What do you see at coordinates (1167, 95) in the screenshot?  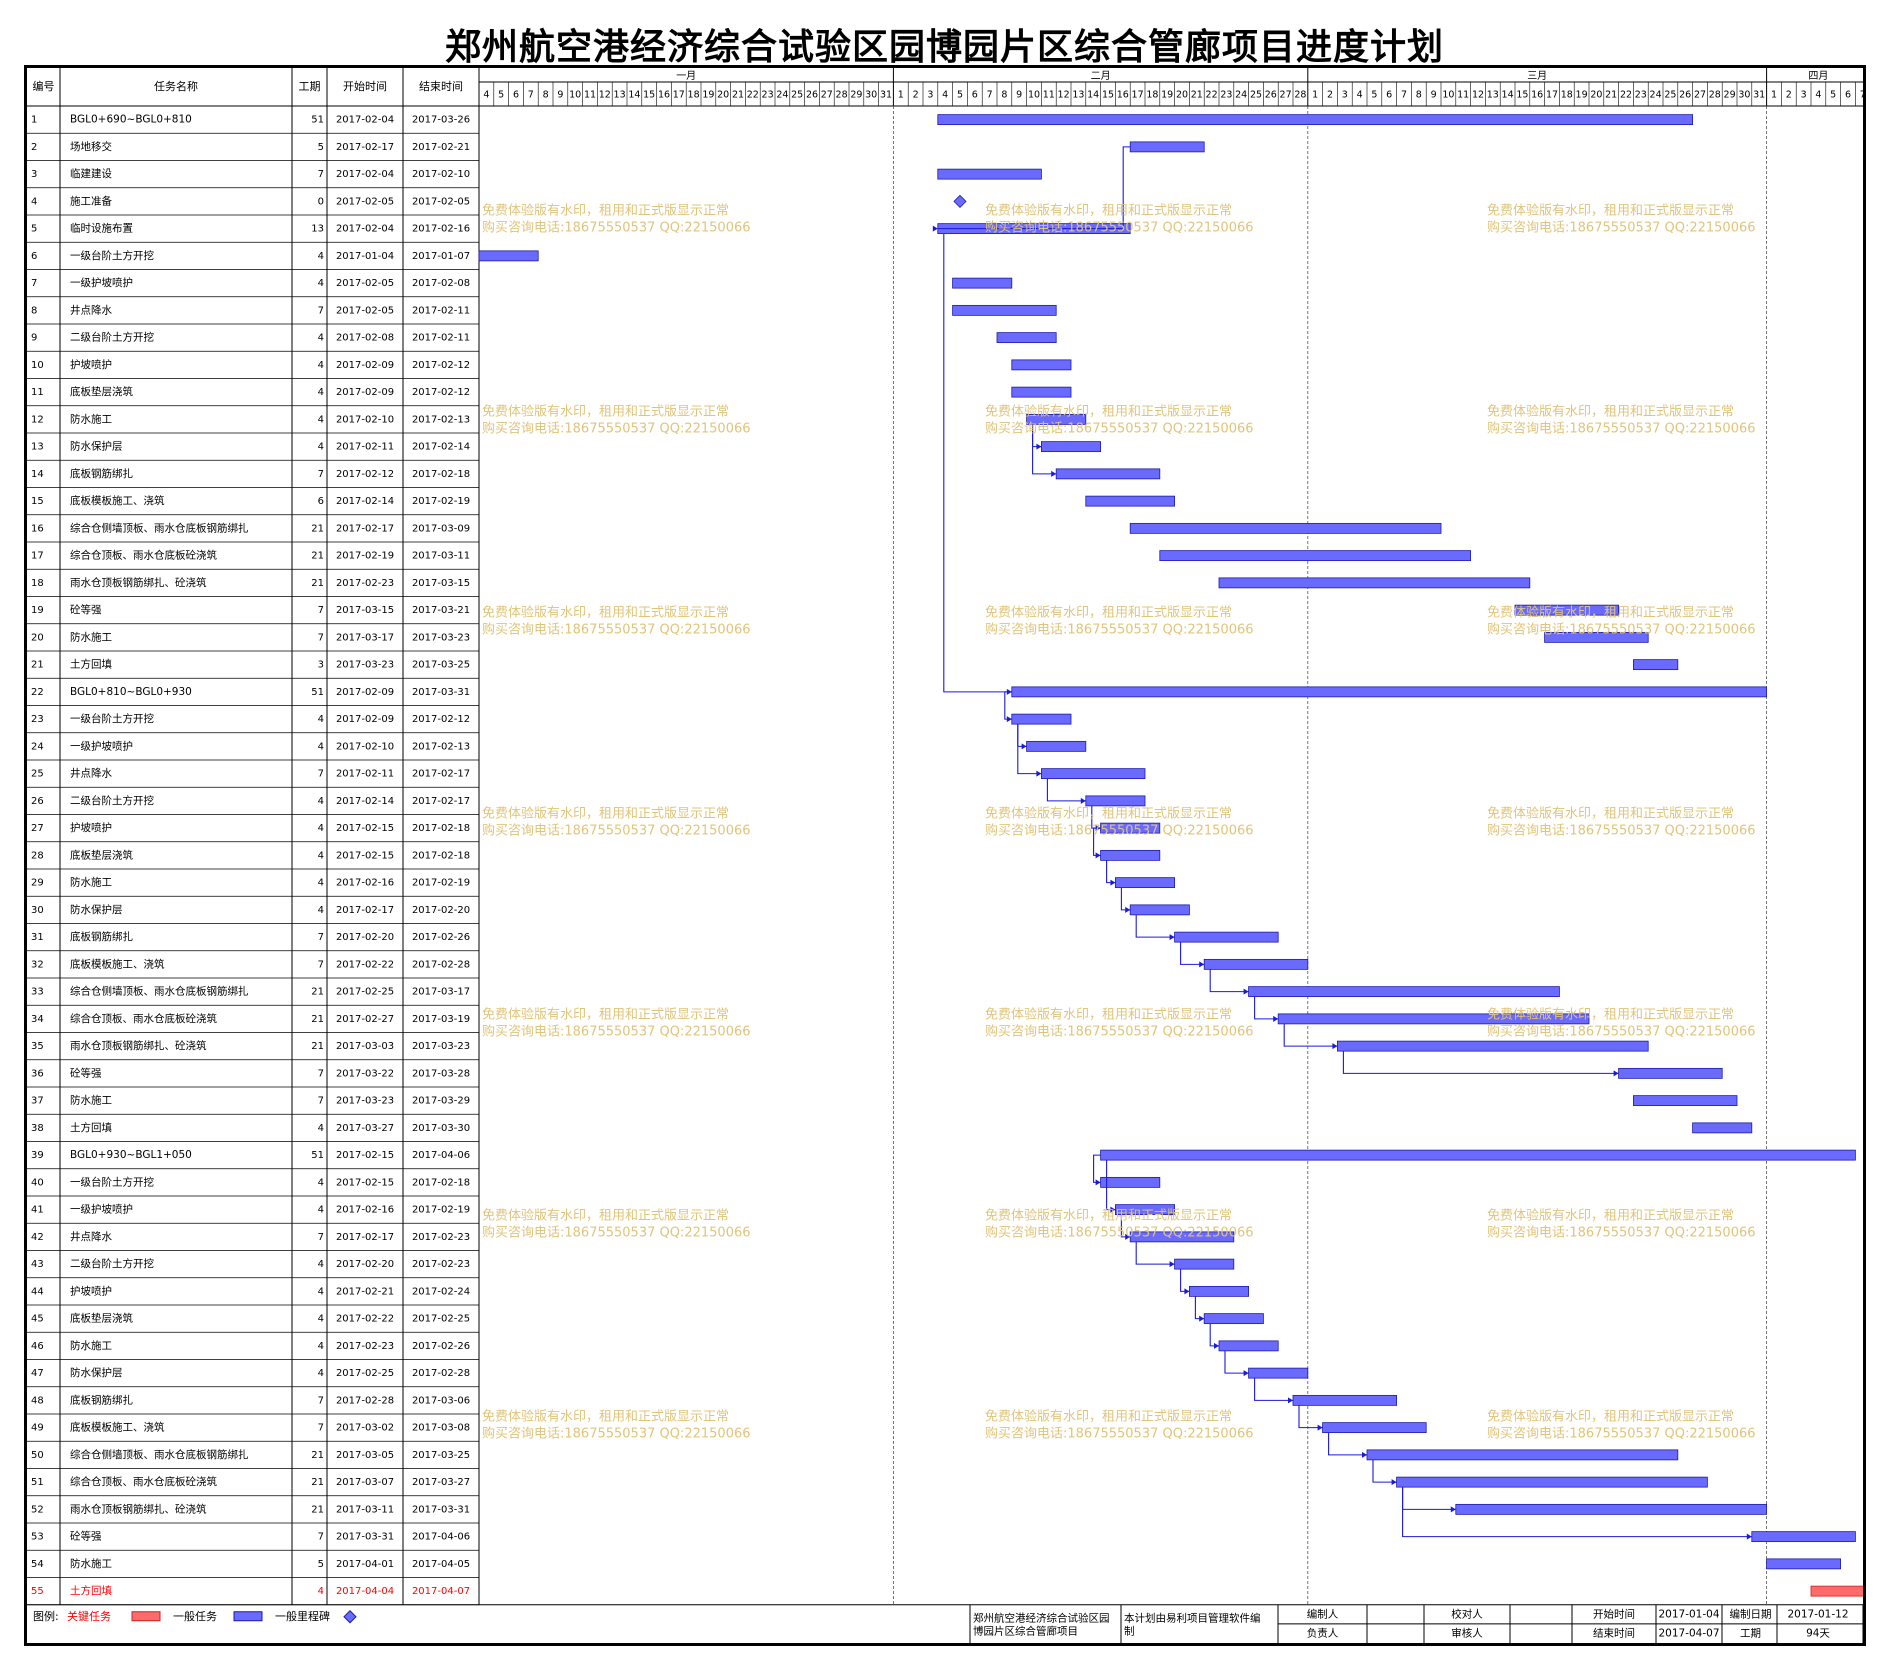 I see `day-label: 19` at bounding box center [1167, 95].